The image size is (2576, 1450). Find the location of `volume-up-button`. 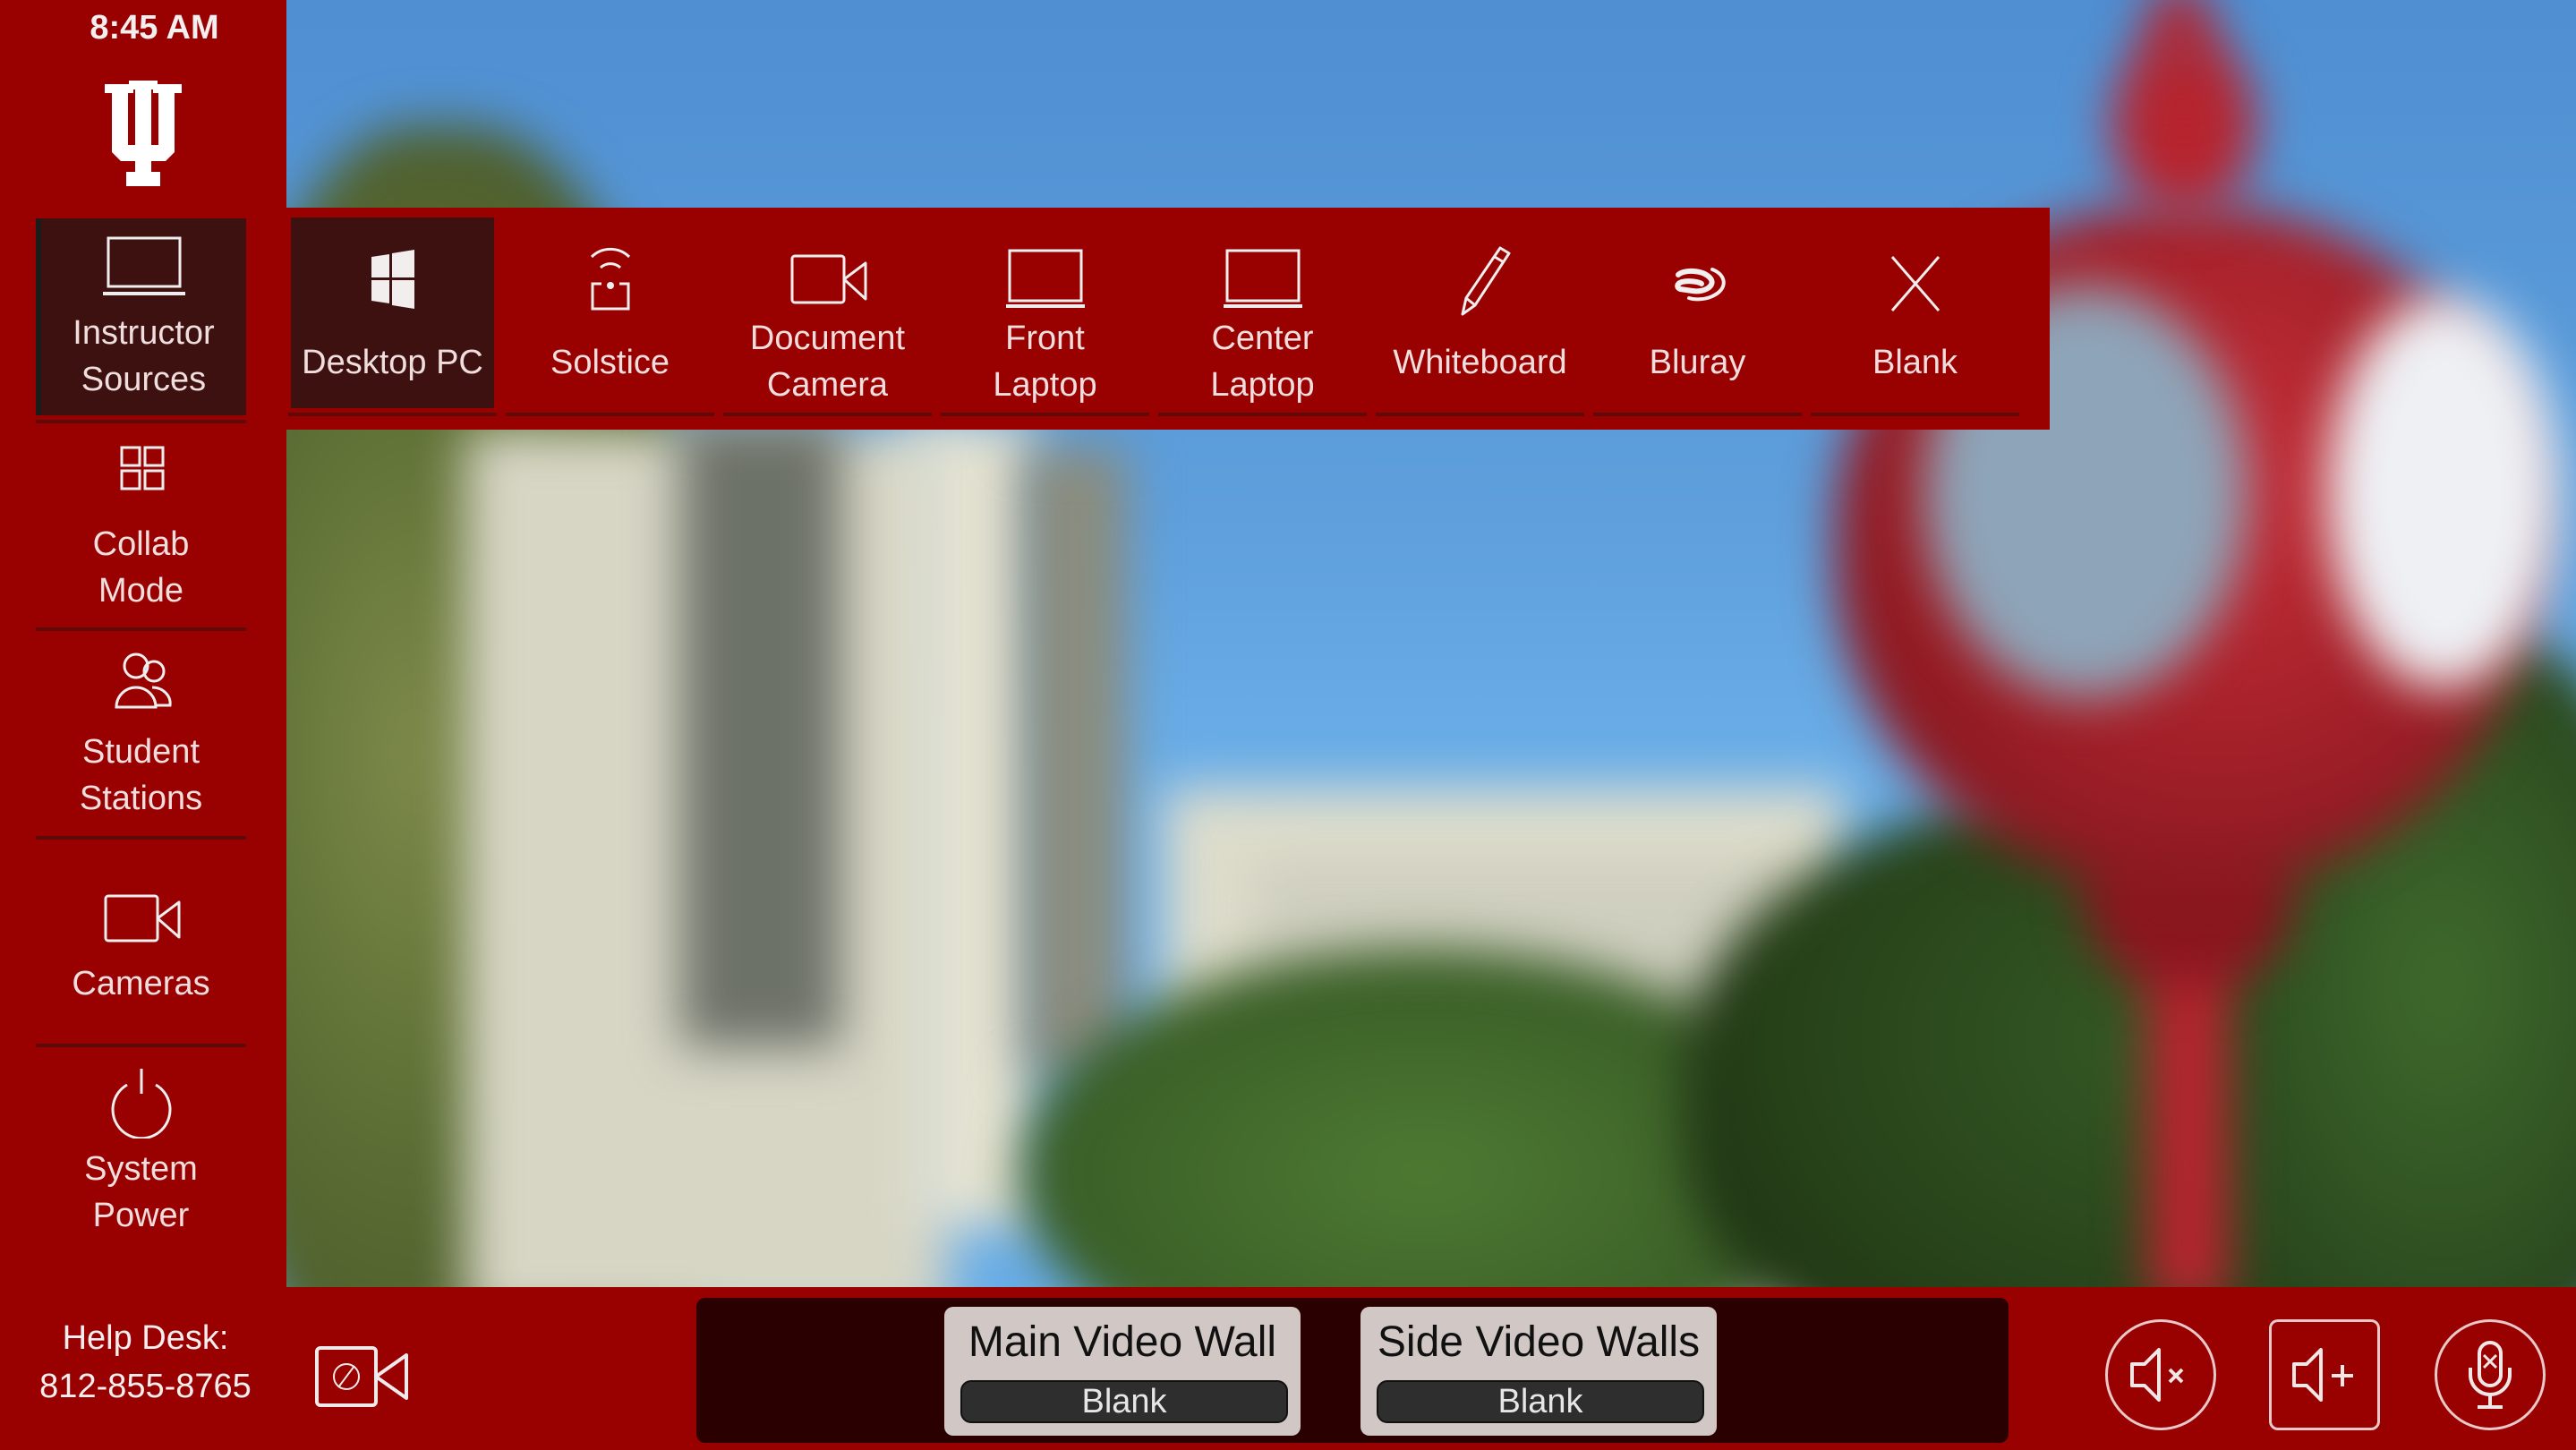

volume-up-button is located at coordinates (2324, 1374).